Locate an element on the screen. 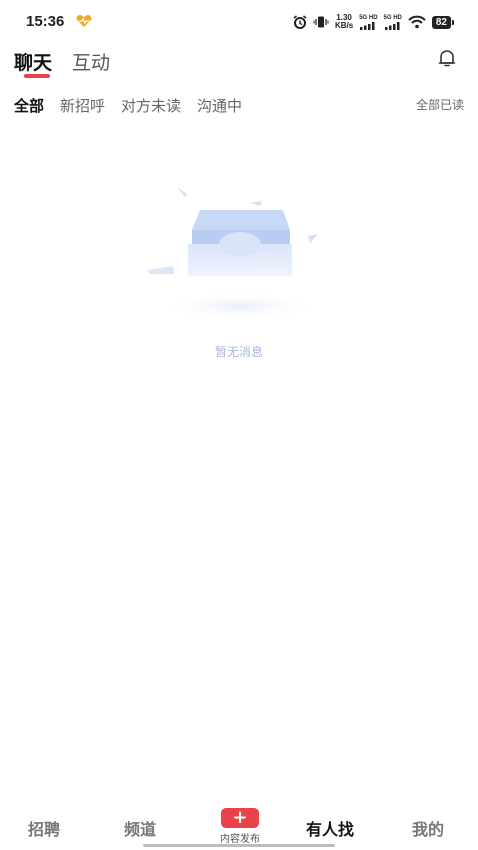  alarm-icon is located at coordinates (300, 22).